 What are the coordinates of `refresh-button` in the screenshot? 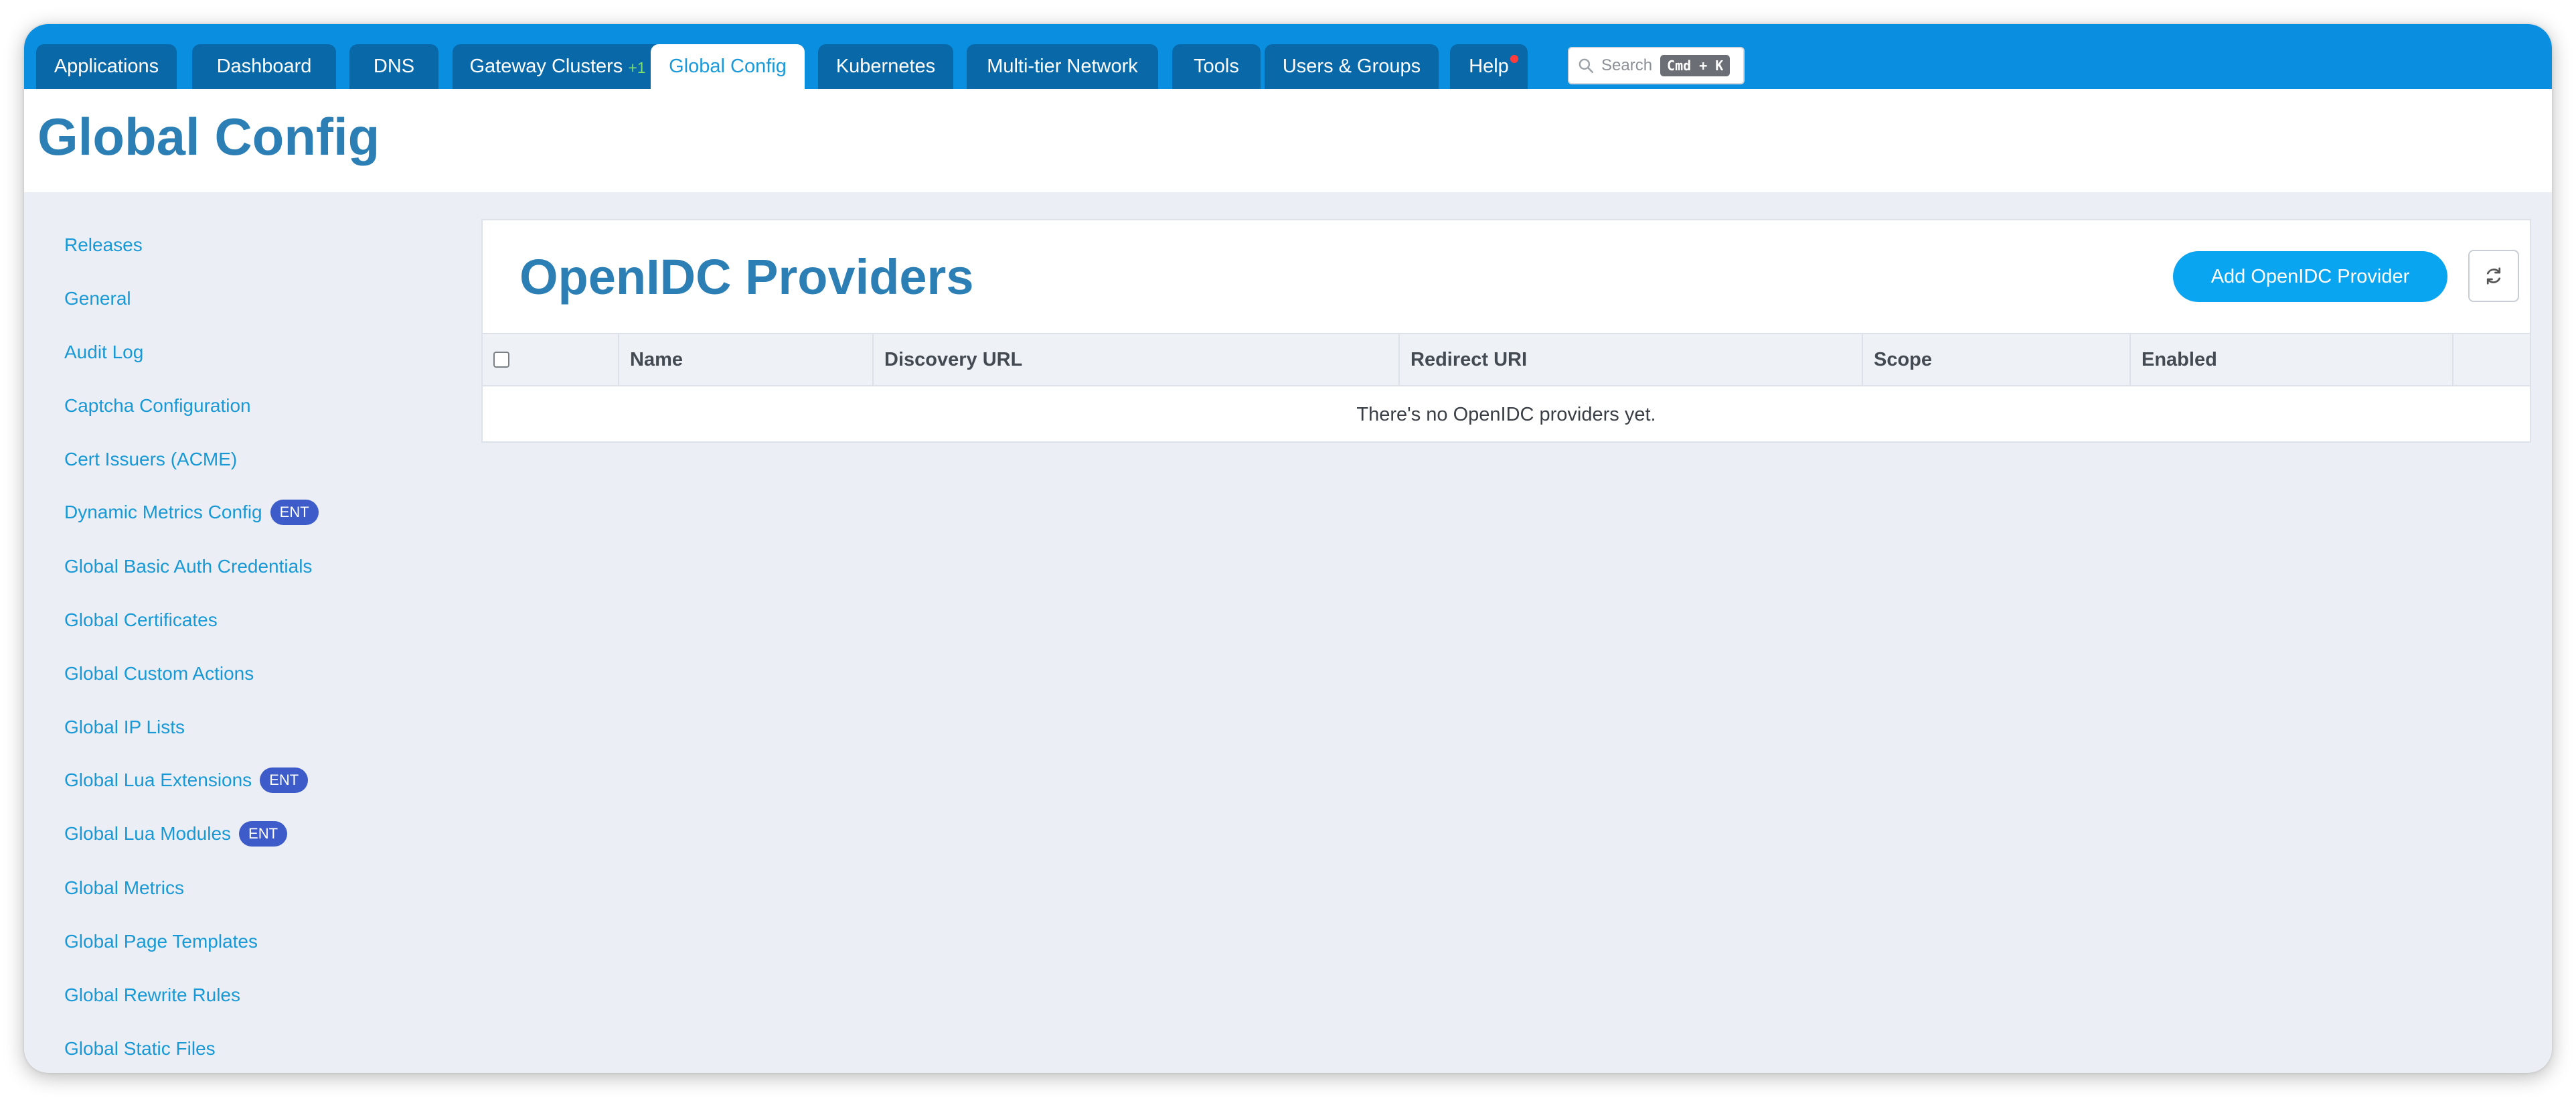 It's located at (2494, 276).